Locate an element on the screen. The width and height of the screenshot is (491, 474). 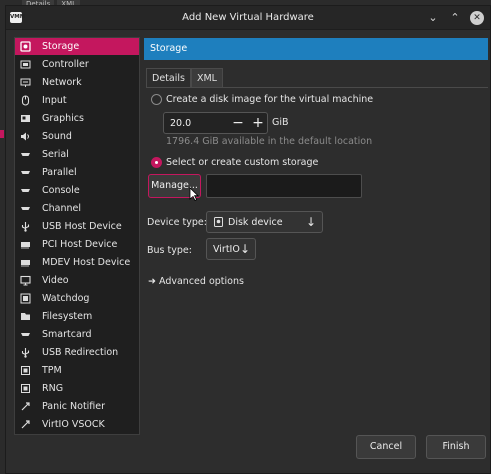
sidebar-item-label: Input is located at coordinates (54, 100).